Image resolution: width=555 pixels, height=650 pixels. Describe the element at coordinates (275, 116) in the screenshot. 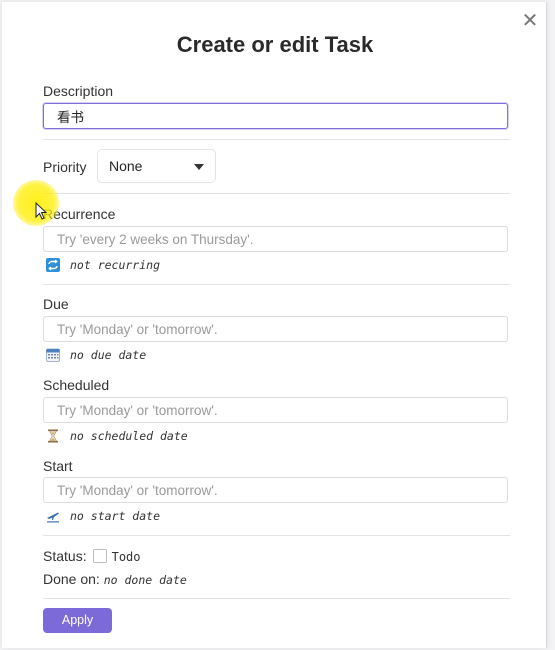

I see `description-input` at that location.